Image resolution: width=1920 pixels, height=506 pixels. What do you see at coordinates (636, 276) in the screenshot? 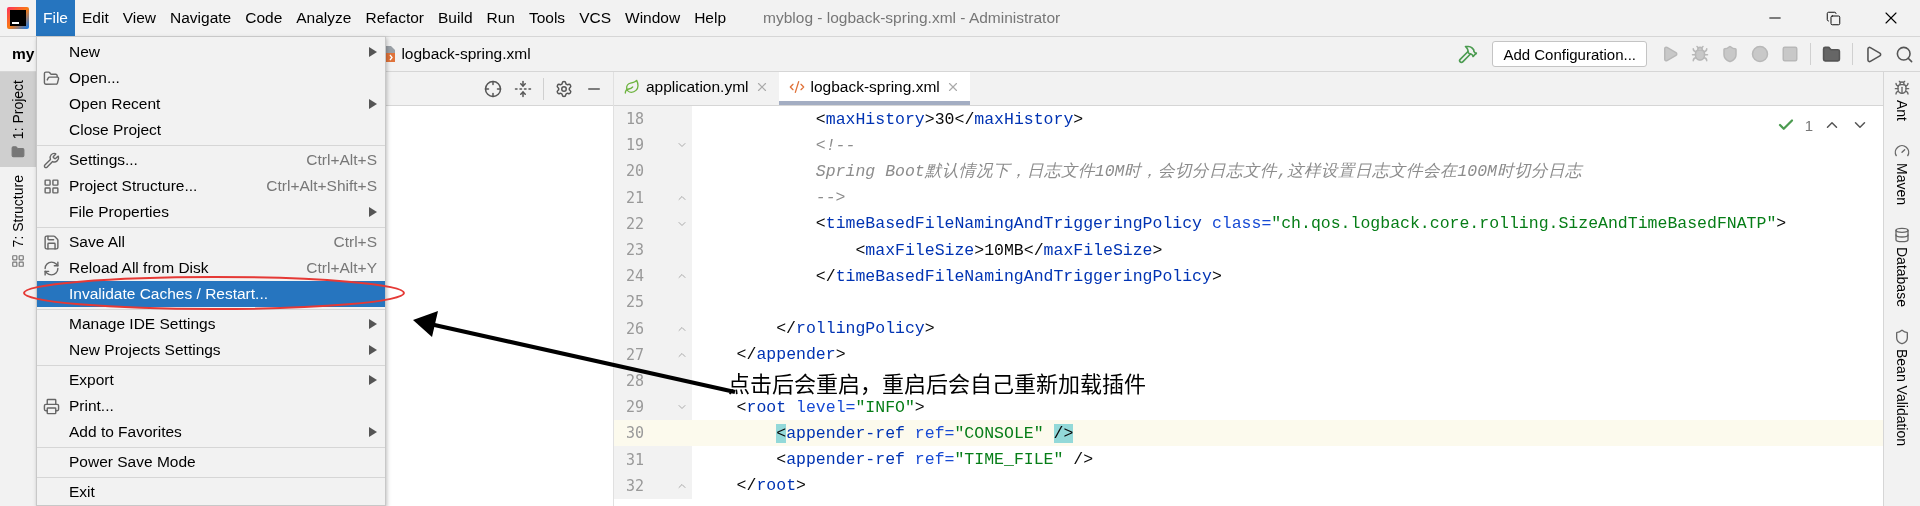
I see `line-number: 24` at bounding box center [636, 276].